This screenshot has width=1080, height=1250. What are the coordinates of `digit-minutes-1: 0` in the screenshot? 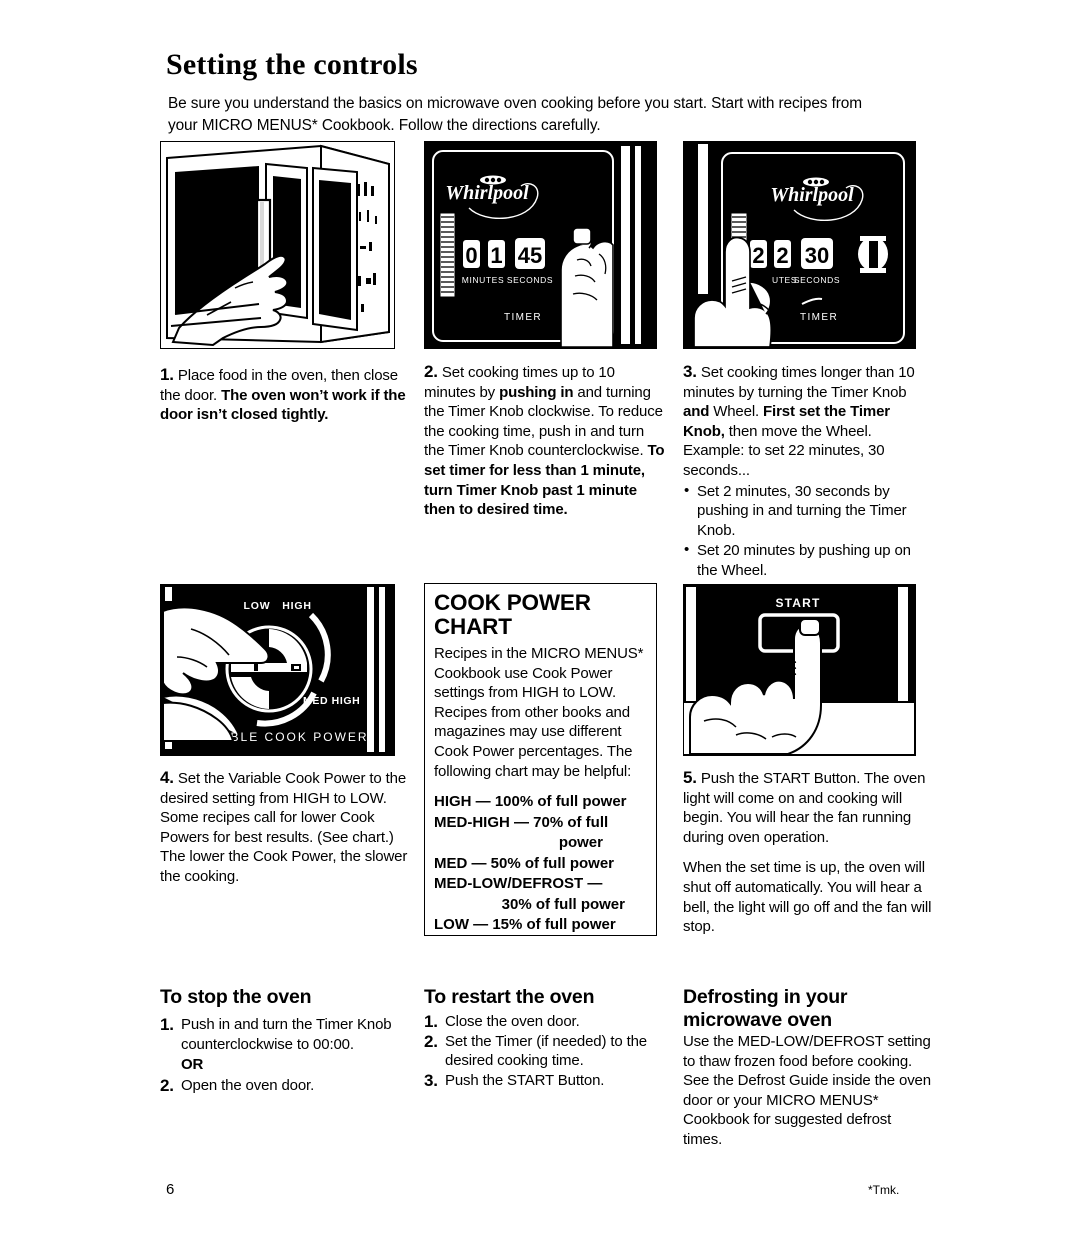 It's located at (471, 255).